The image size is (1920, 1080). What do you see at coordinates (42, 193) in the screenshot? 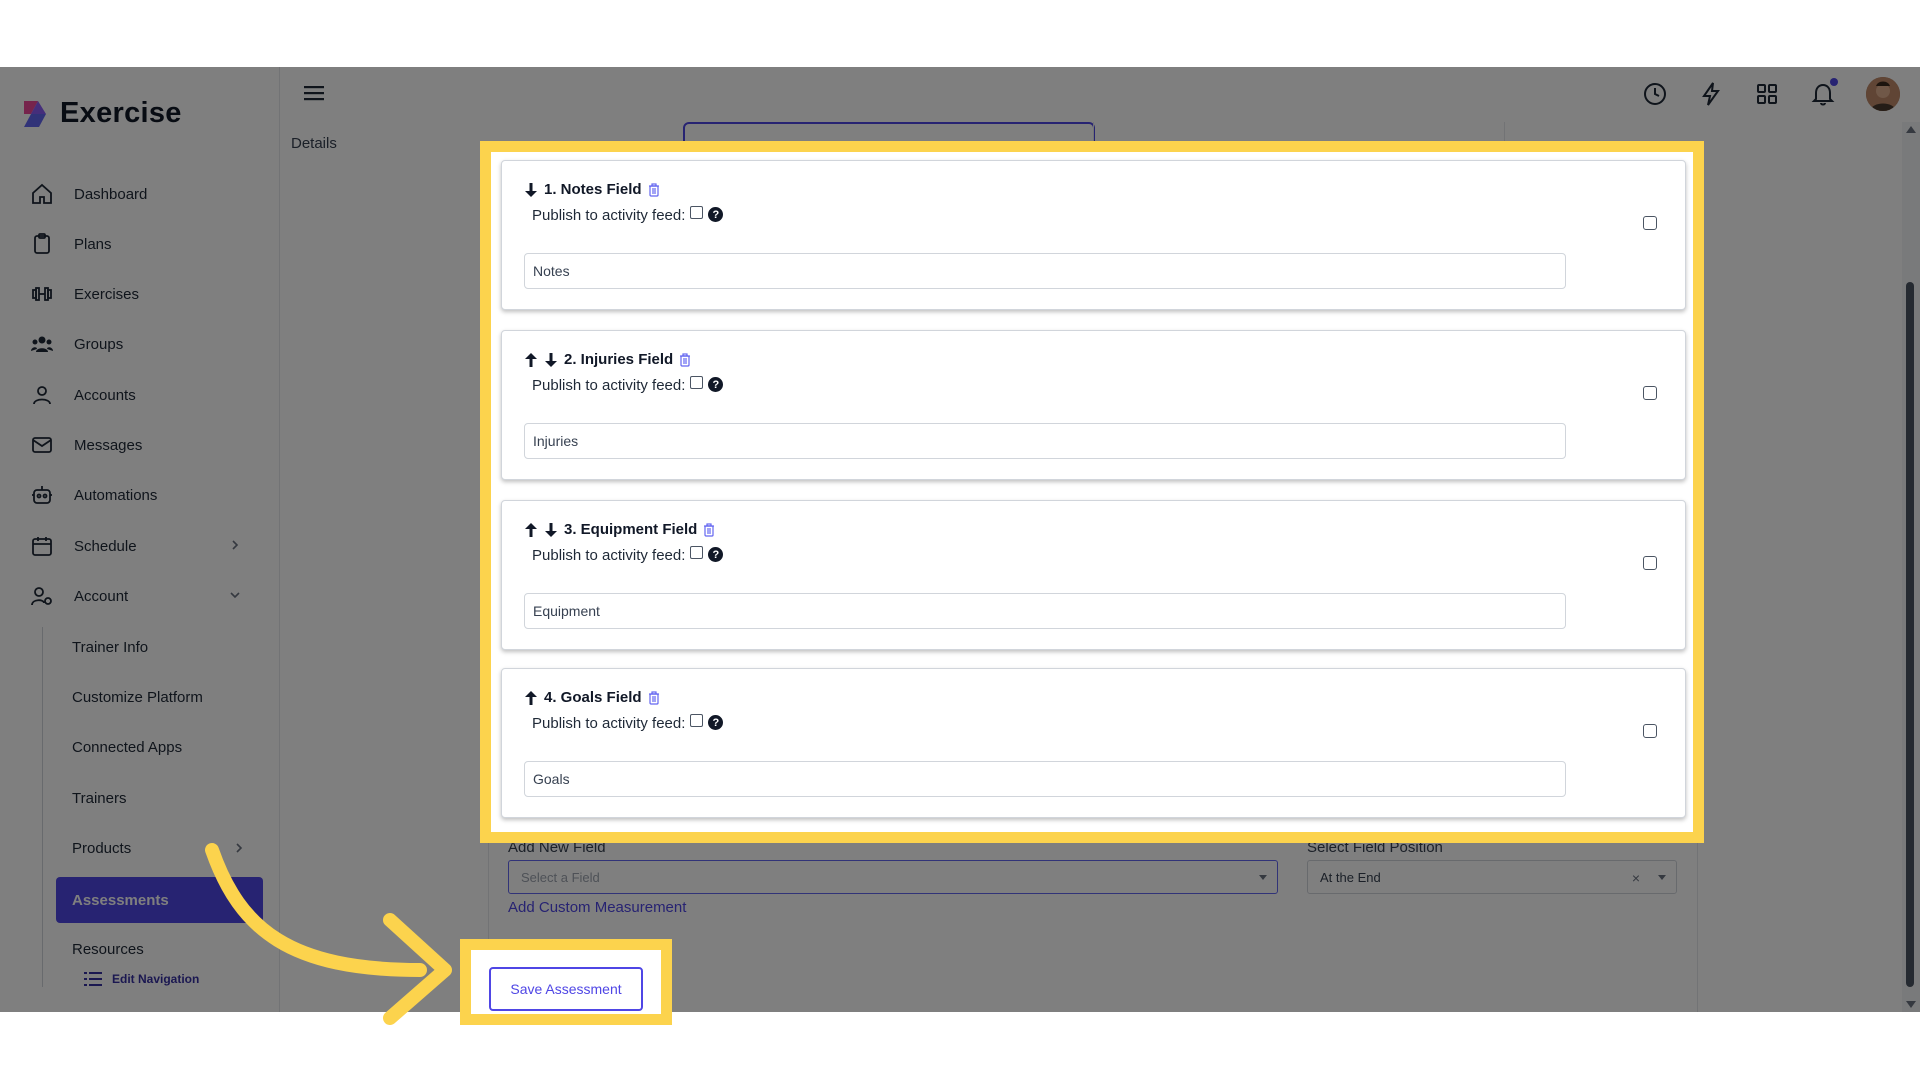
I see `home-icon` at bounding box center [42, 193].